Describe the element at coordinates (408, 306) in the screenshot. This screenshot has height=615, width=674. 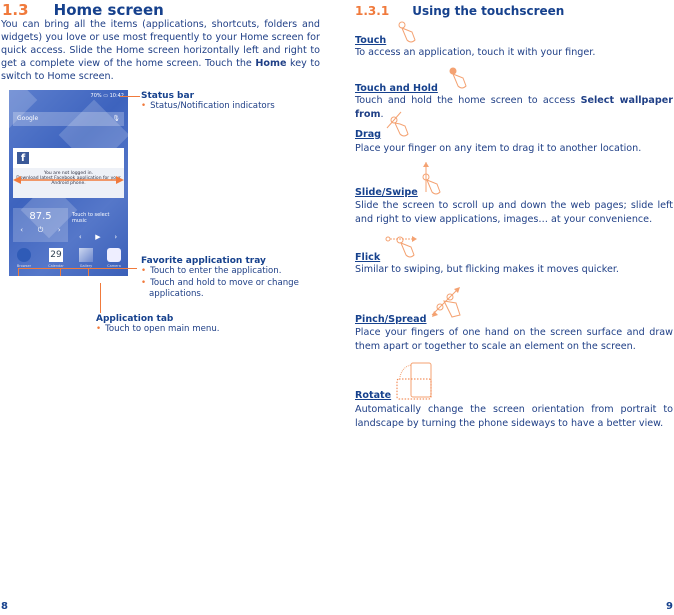
I see `gesture-pinch-spread: Pinch/Spread` at that location.